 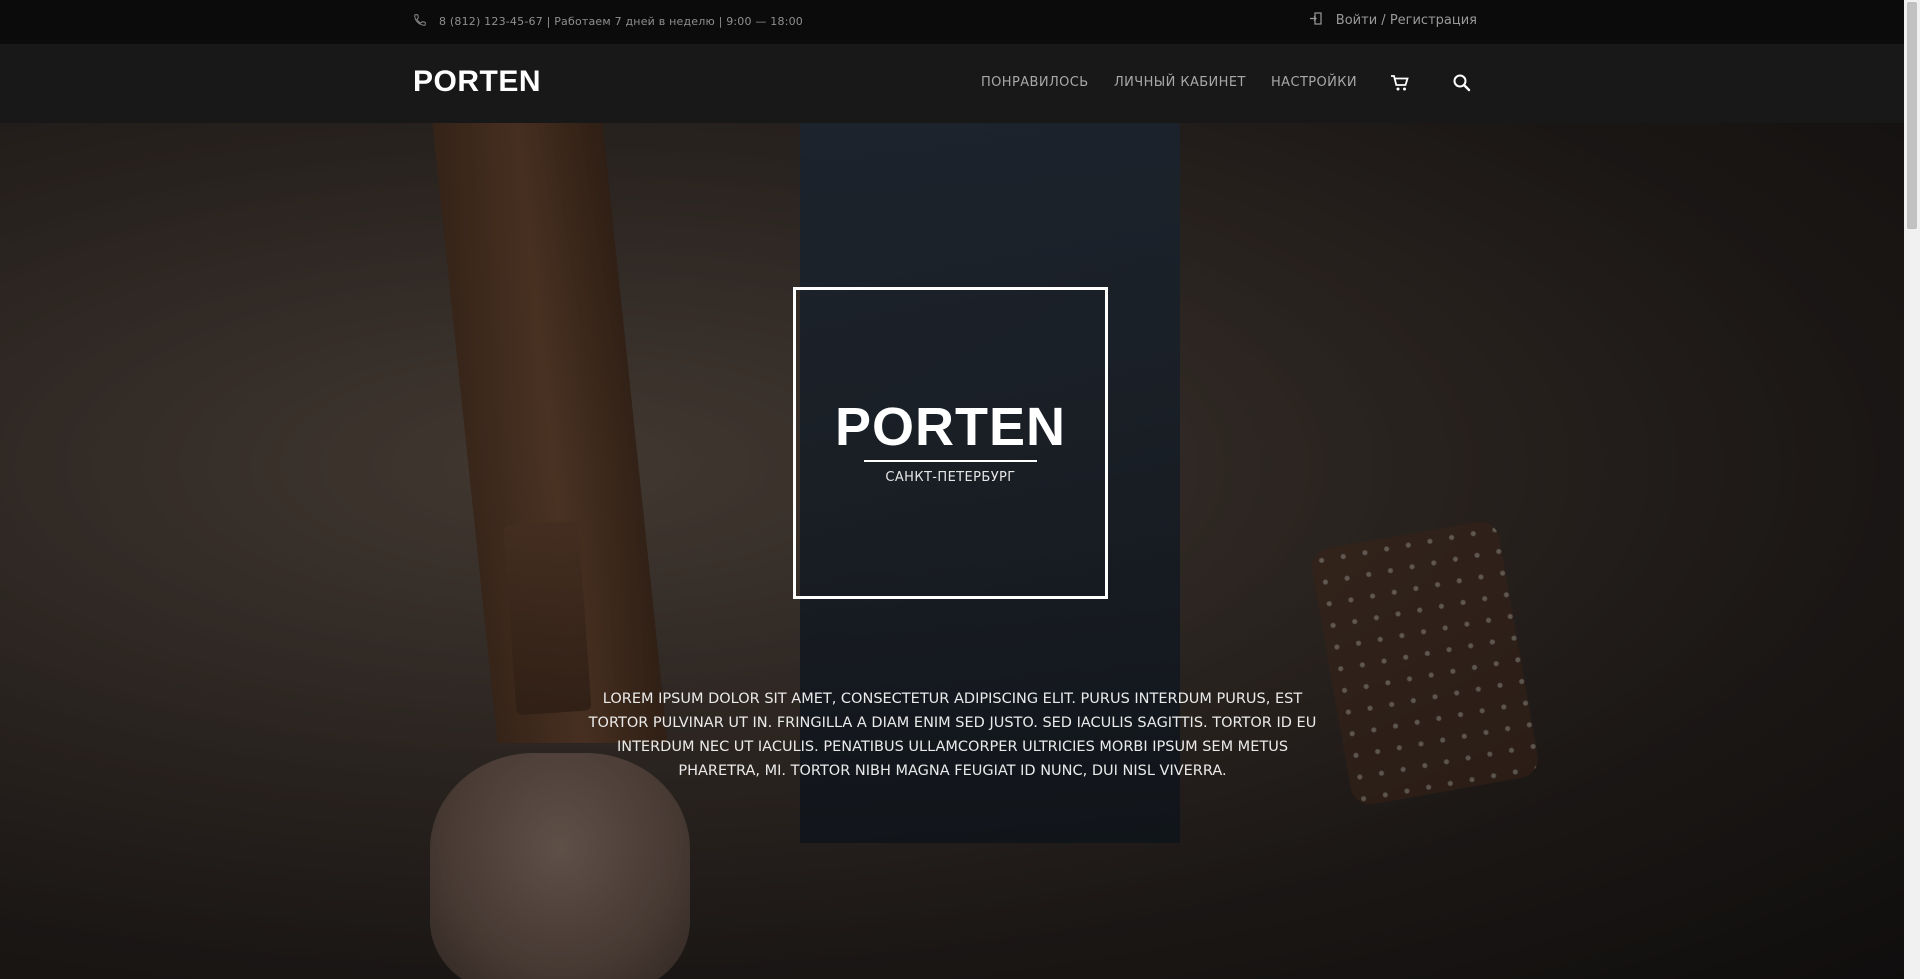 I want to click on cart-icon, so click(x=1400, y=83).